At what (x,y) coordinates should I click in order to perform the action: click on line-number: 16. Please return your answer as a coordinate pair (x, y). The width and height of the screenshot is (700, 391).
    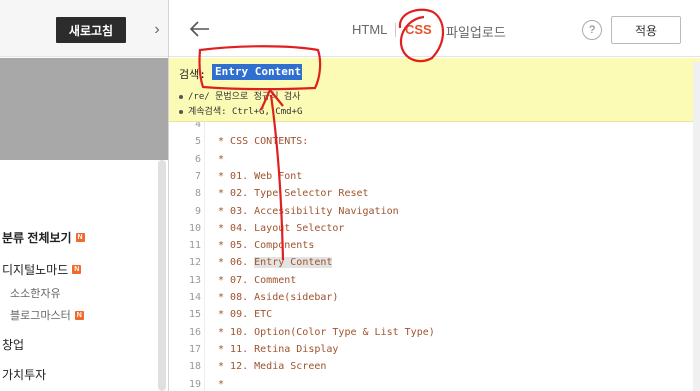
    Looking at the image, I should click on (194, 332).